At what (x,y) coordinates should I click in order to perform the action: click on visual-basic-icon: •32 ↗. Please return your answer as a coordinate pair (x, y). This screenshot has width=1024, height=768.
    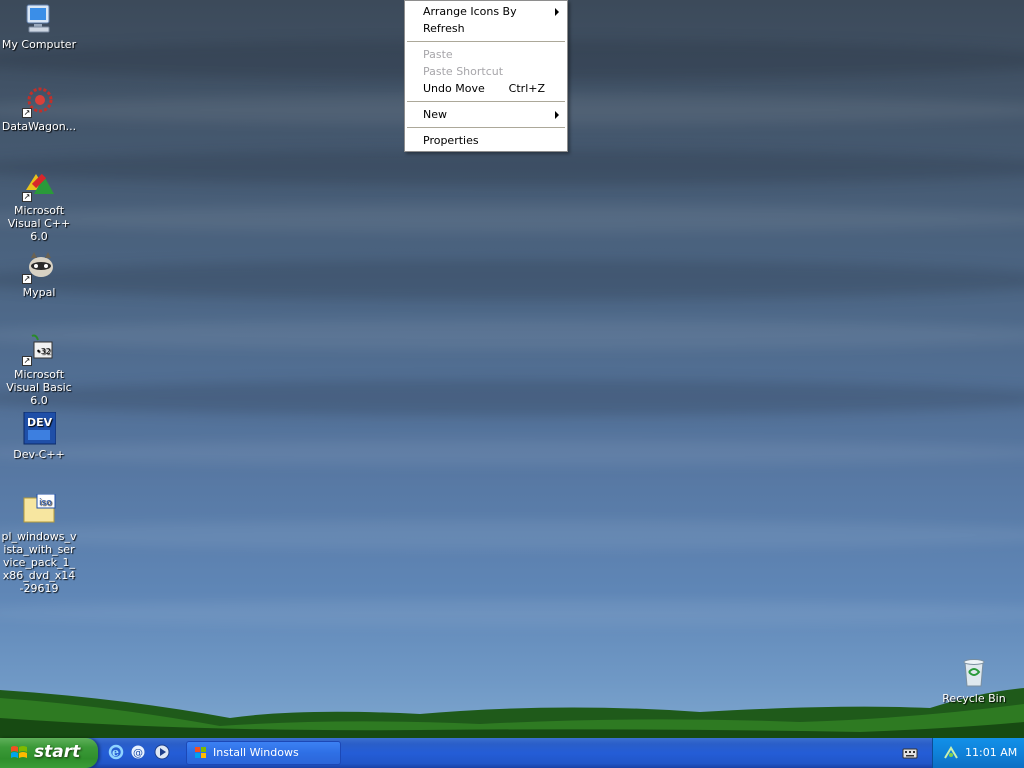
    Looking at the image, I should click on (39, 349).